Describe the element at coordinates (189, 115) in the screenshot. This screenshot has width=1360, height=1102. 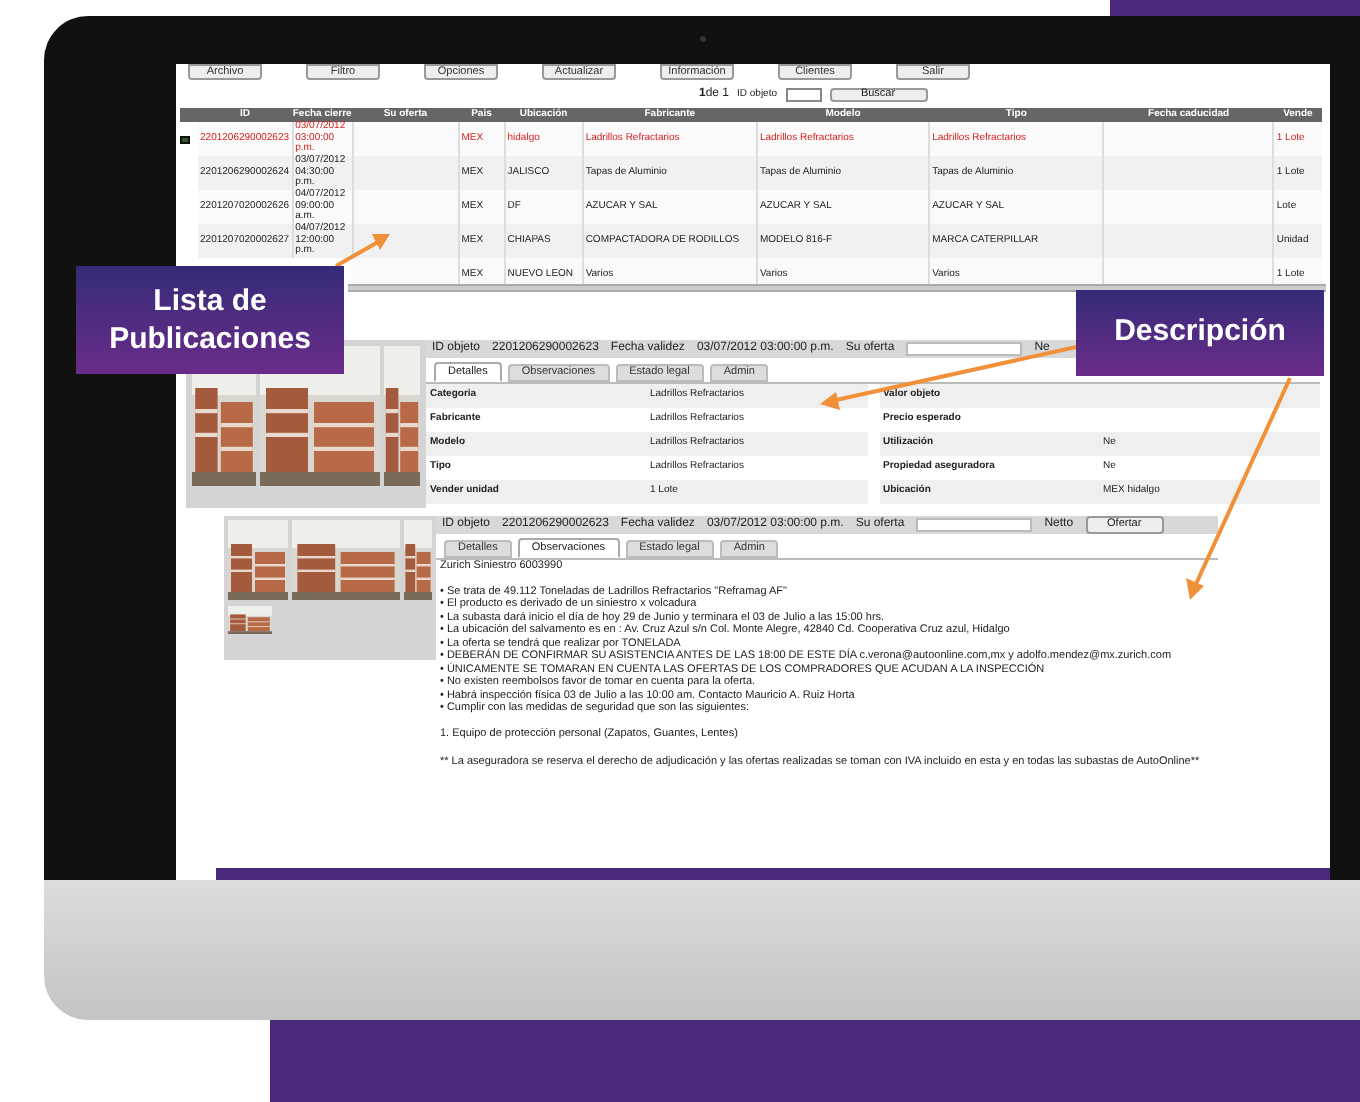
I see `table-header` at that location.